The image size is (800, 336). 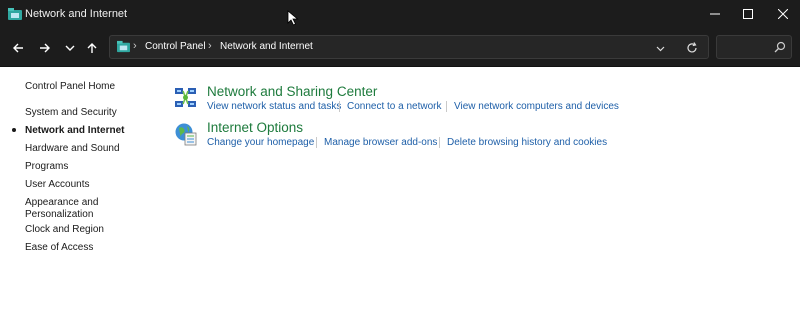 I want to click on arrow-left-icon, so click(x=18, y=48).